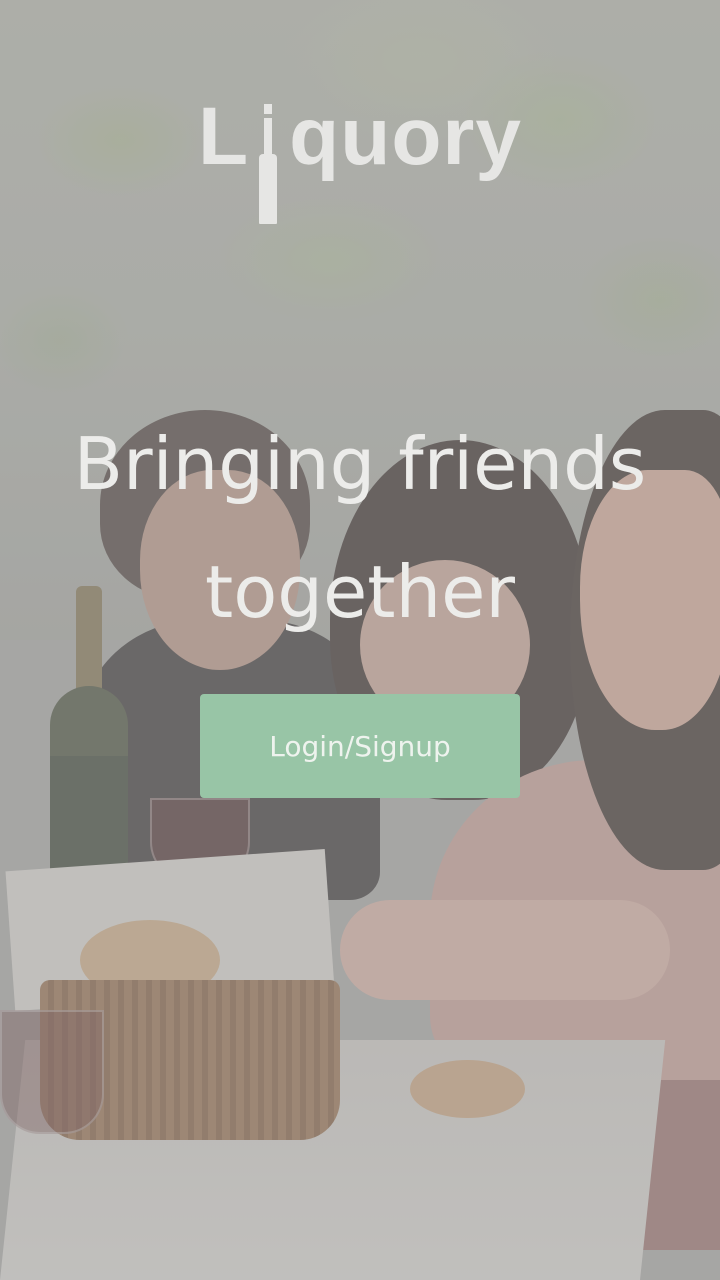  What do you see at coordinates (360, 464) in the screenshot?
I see `headline-line-1: Bringing friends` at bounding box center [360, 464].